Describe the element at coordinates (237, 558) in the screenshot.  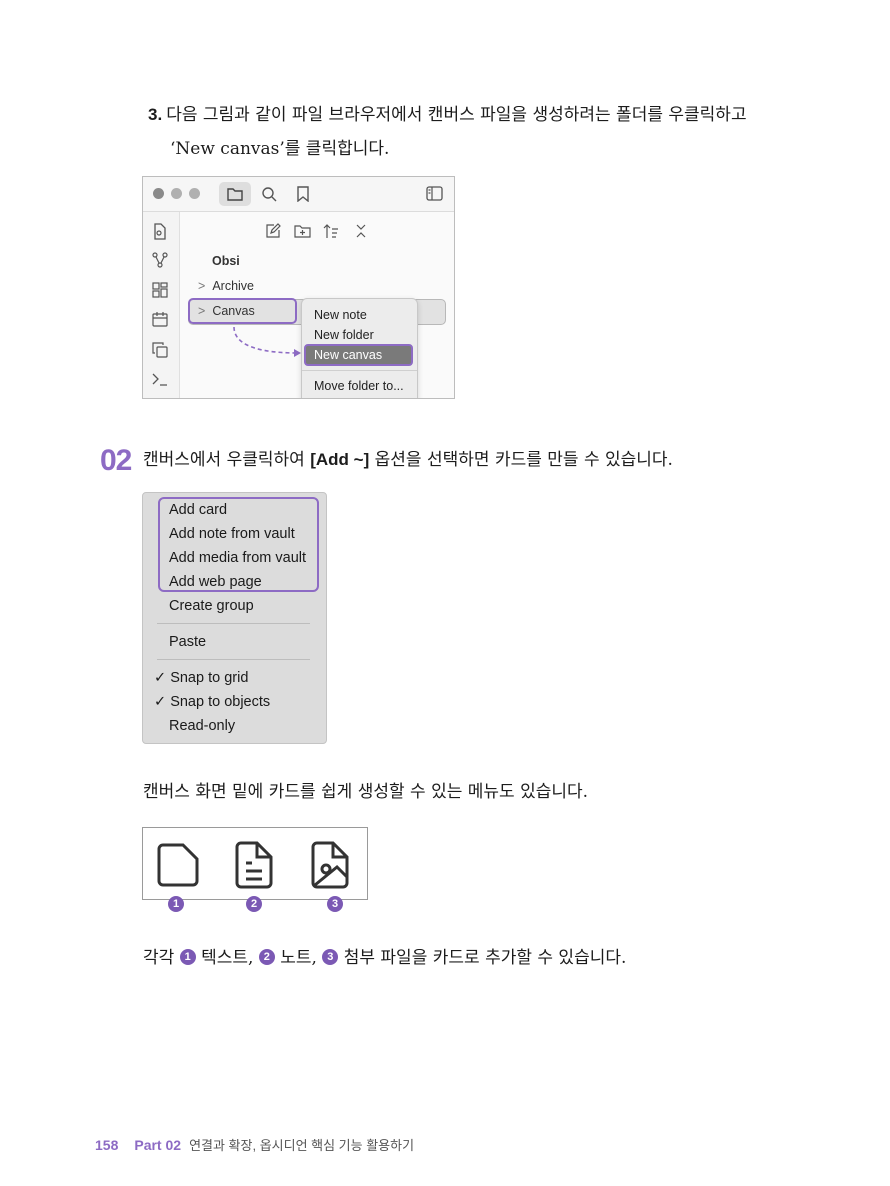
I see `menu-item-add-media-from-vault: Add media from vault` at that location.